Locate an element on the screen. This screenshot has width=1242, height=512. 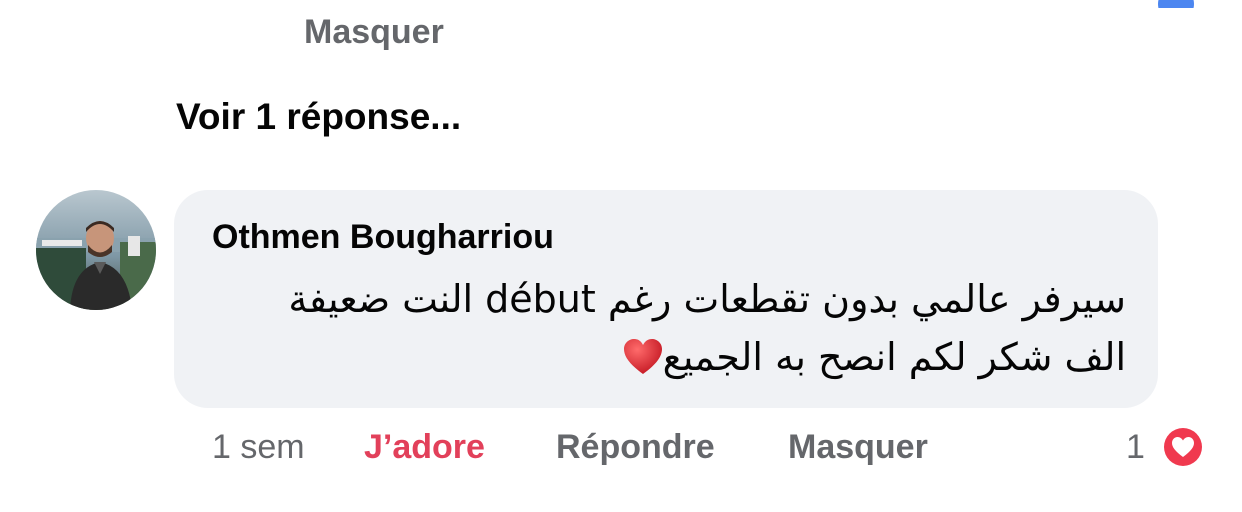
red-heart-icon is located at coordinates (643, 363).